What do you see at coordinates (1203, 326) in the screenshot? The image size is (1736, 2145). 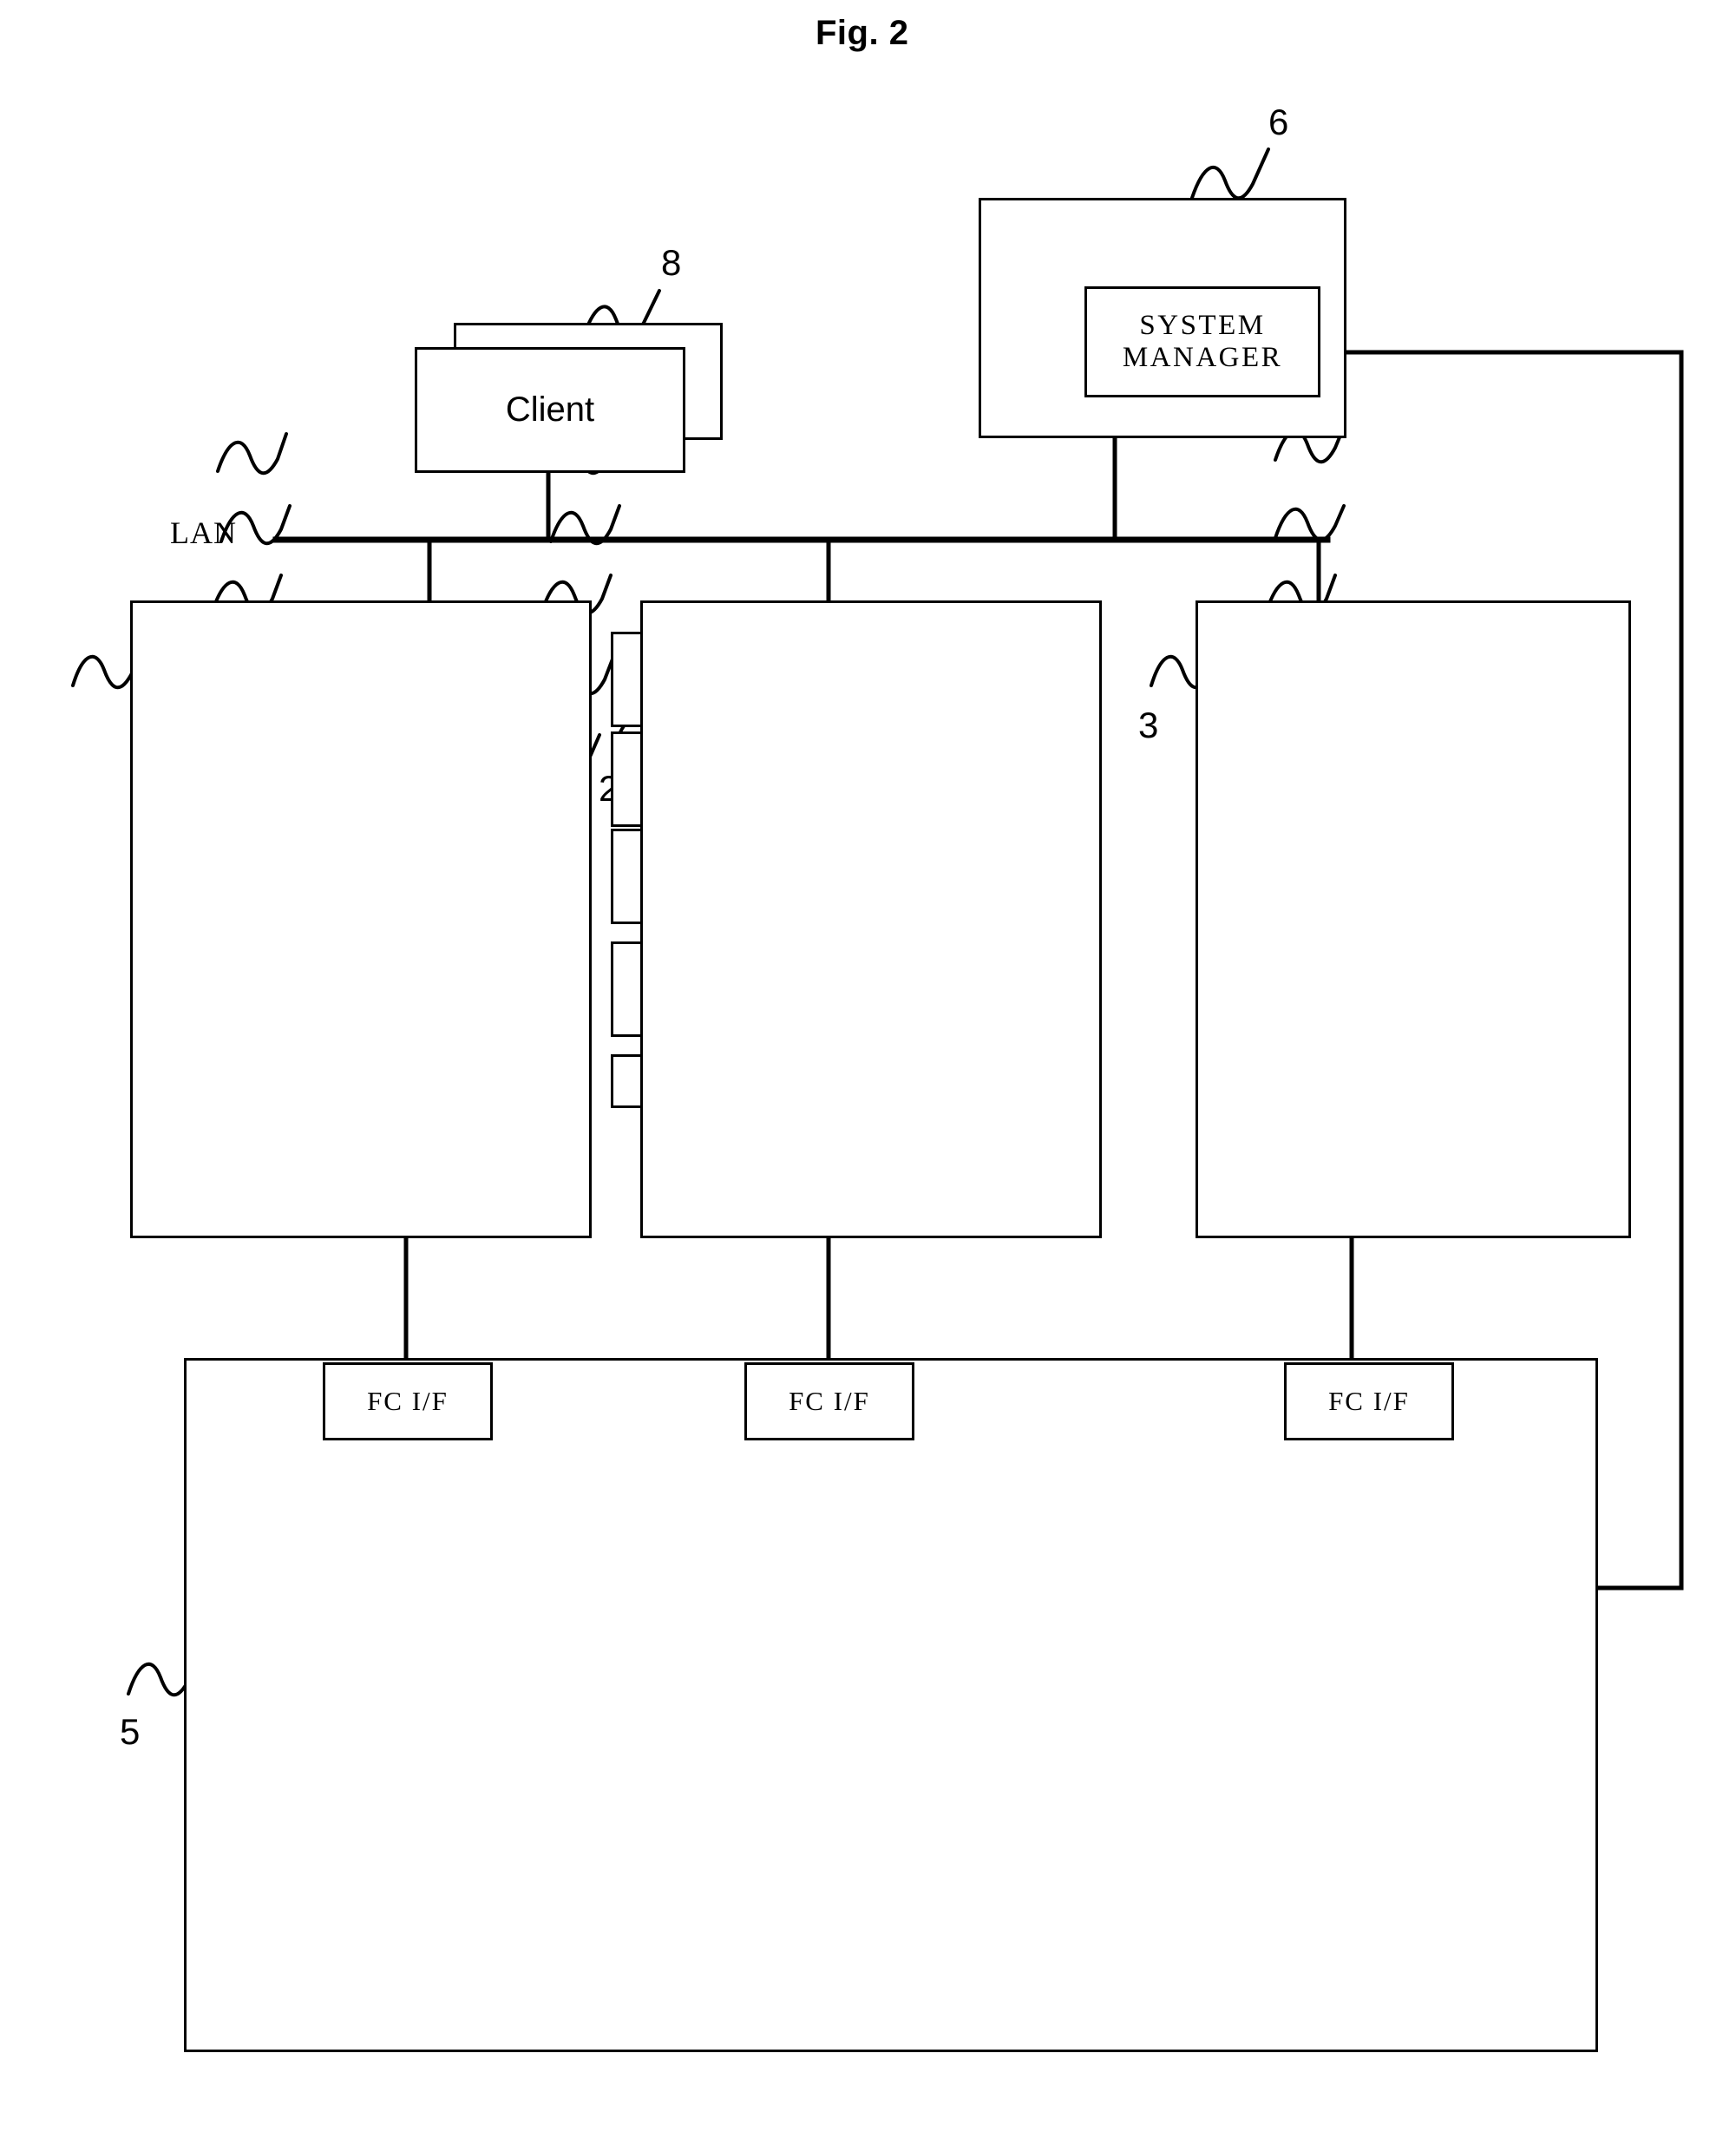 I see `system-manager-label-line1: SYSTEM` at bounding box center [1203, 326].